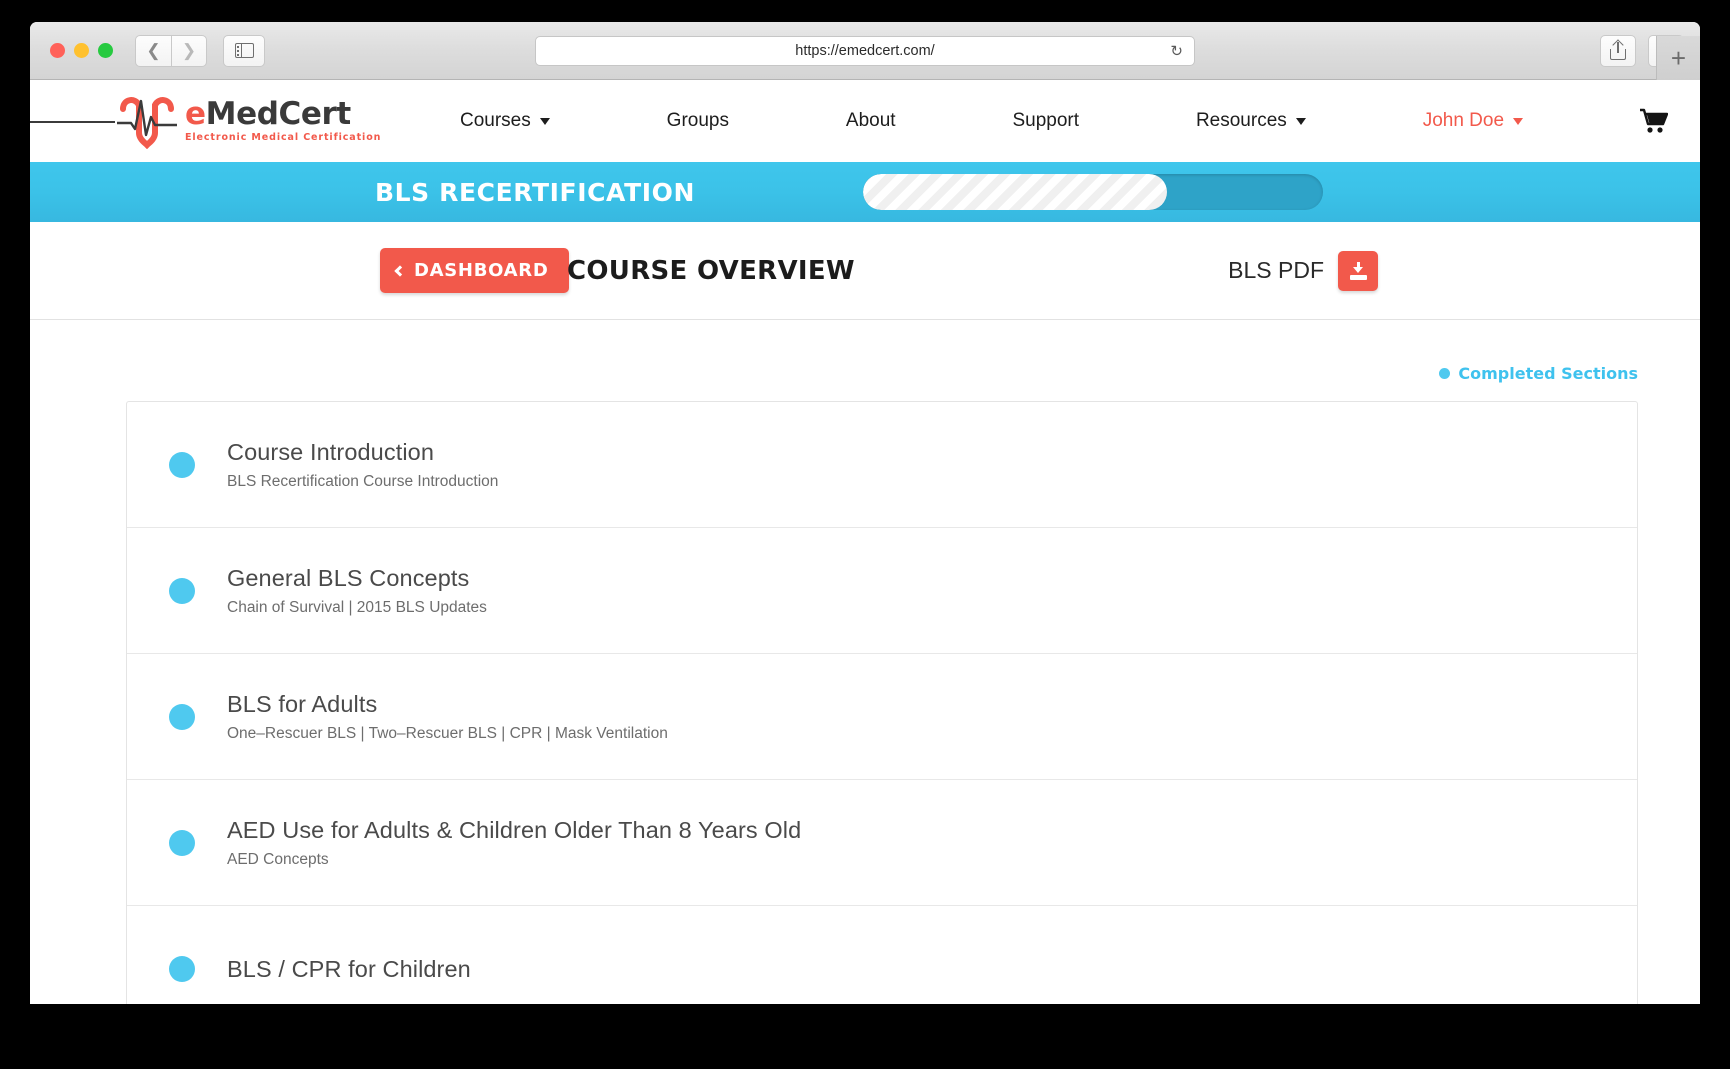 The width and height of the screenshot is (1730, 1069). I want to click on section-text: BLS / CPR for Children, so click(349, 969).